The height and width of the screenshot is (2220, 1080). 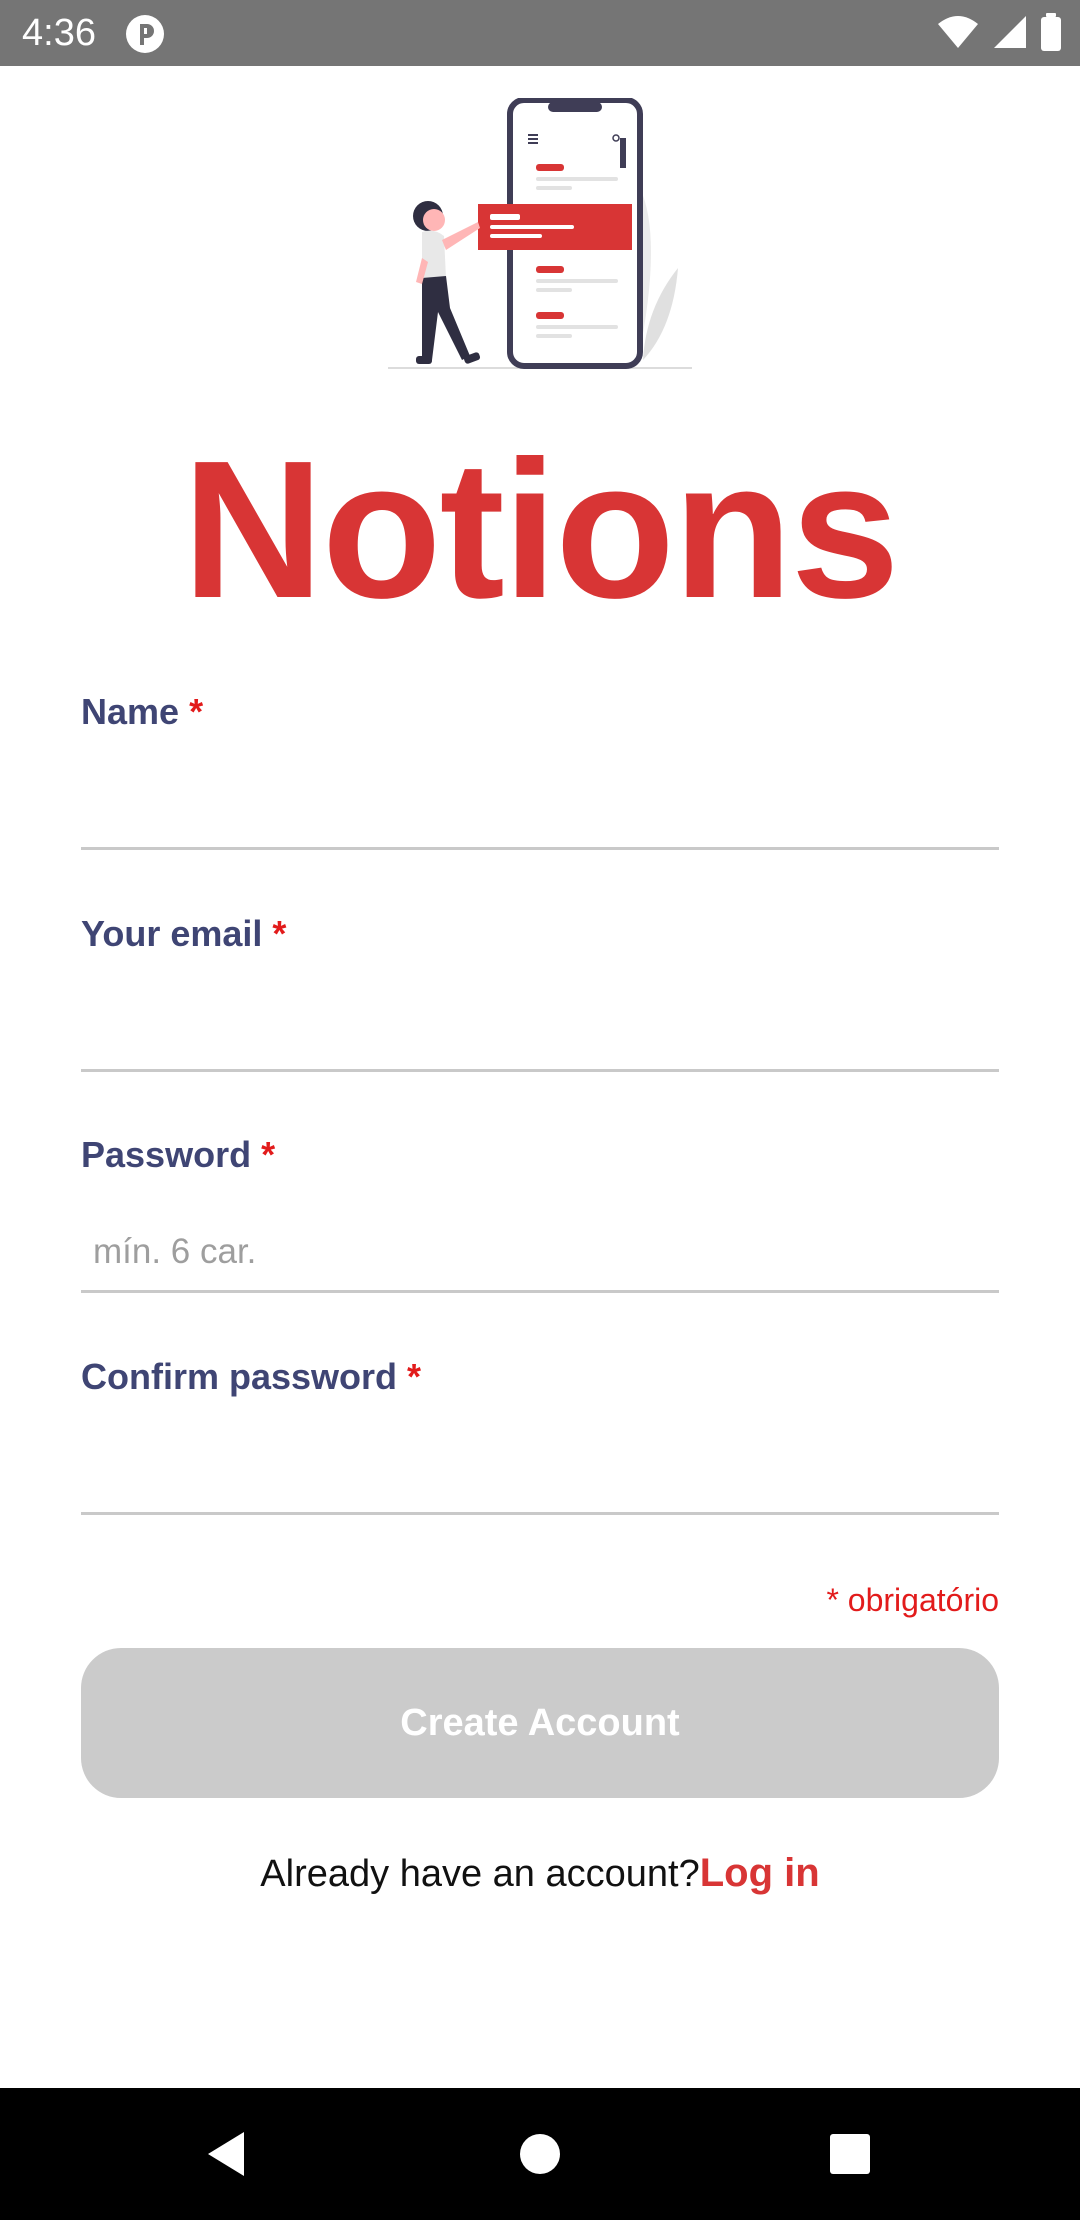 What do you see at coordinates (540, 1723) in the screenshot?
I see `create-account-button: Create Account` at bounding box center [540, 1723].